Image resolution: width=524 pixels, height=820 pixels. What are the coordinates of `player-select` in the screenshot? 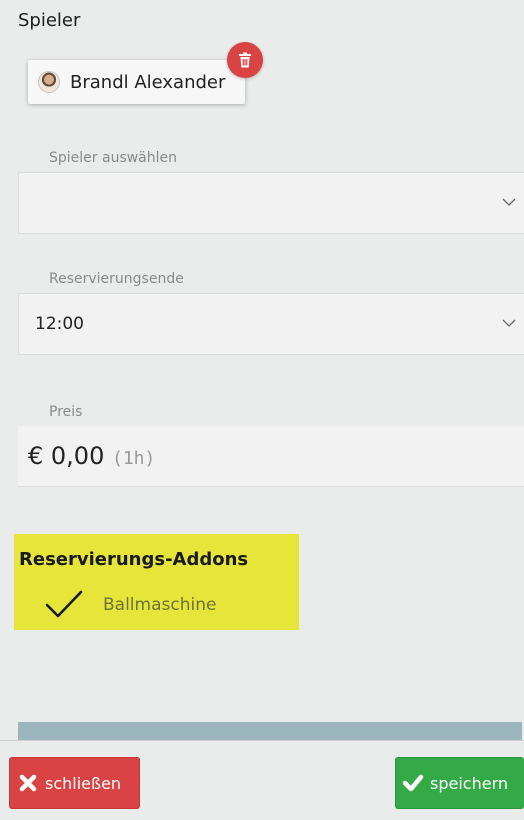 It's located at (271, 203).